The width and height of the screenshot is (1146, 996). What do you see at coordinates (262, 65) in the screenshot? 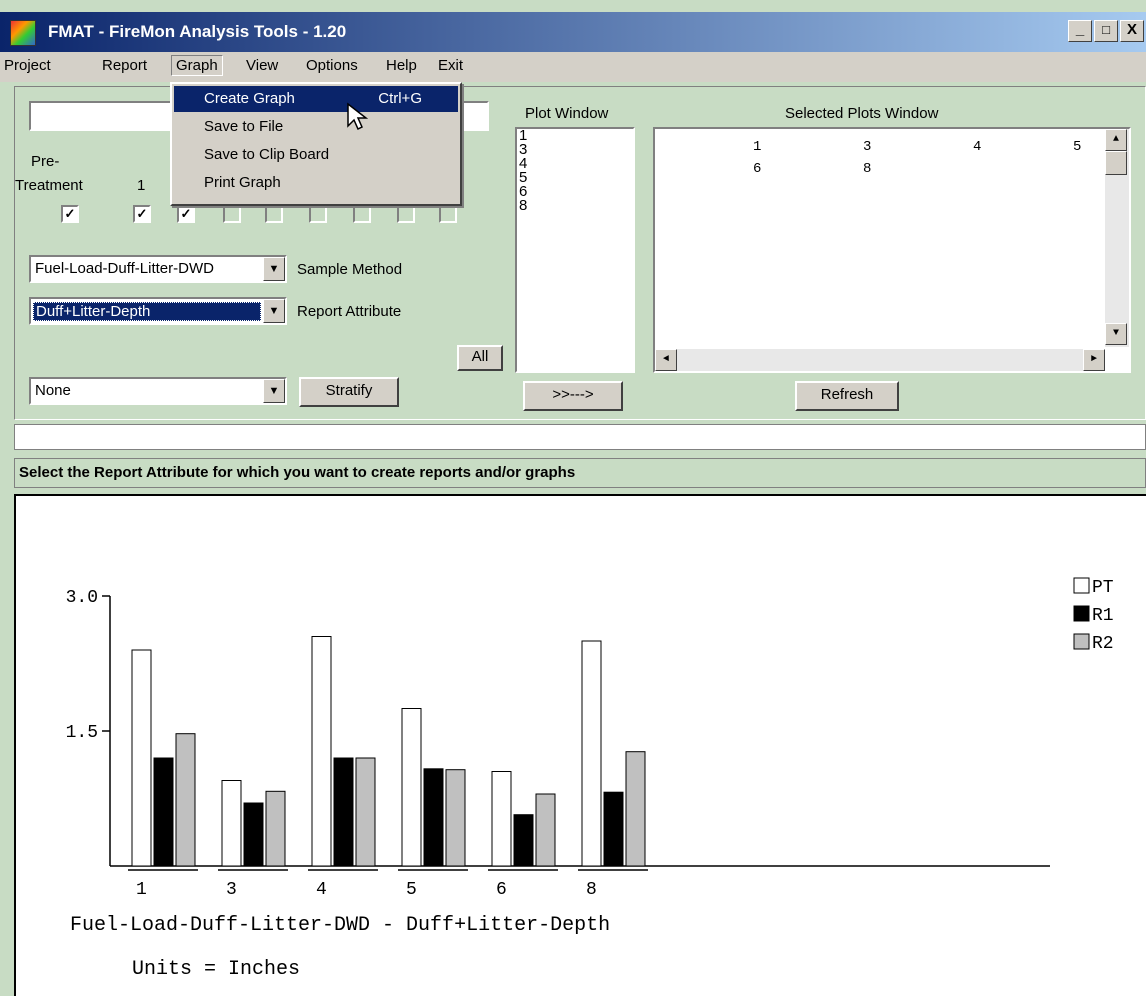
I see `menu-view: View` at bounding box center [262, 65].